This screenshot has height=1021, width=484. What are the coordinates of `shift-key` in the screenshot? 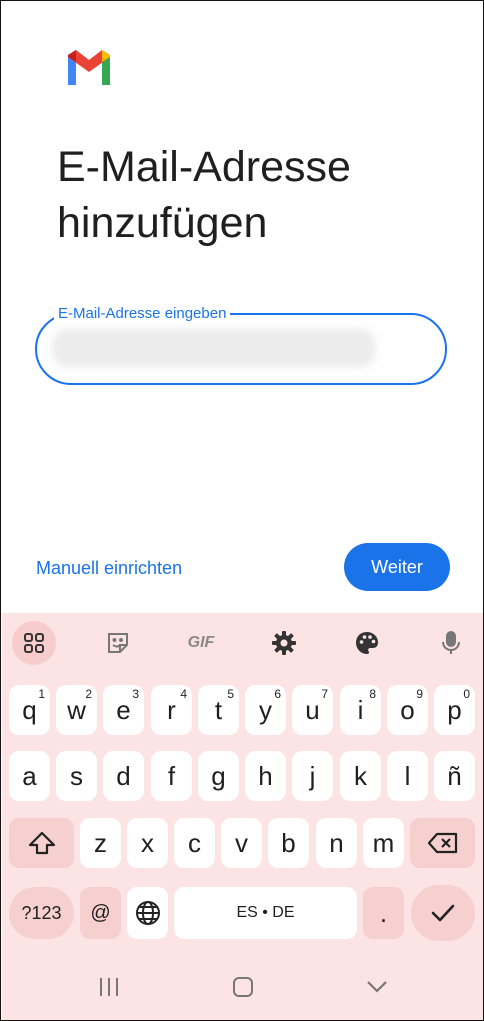 It's located at (41, 843).